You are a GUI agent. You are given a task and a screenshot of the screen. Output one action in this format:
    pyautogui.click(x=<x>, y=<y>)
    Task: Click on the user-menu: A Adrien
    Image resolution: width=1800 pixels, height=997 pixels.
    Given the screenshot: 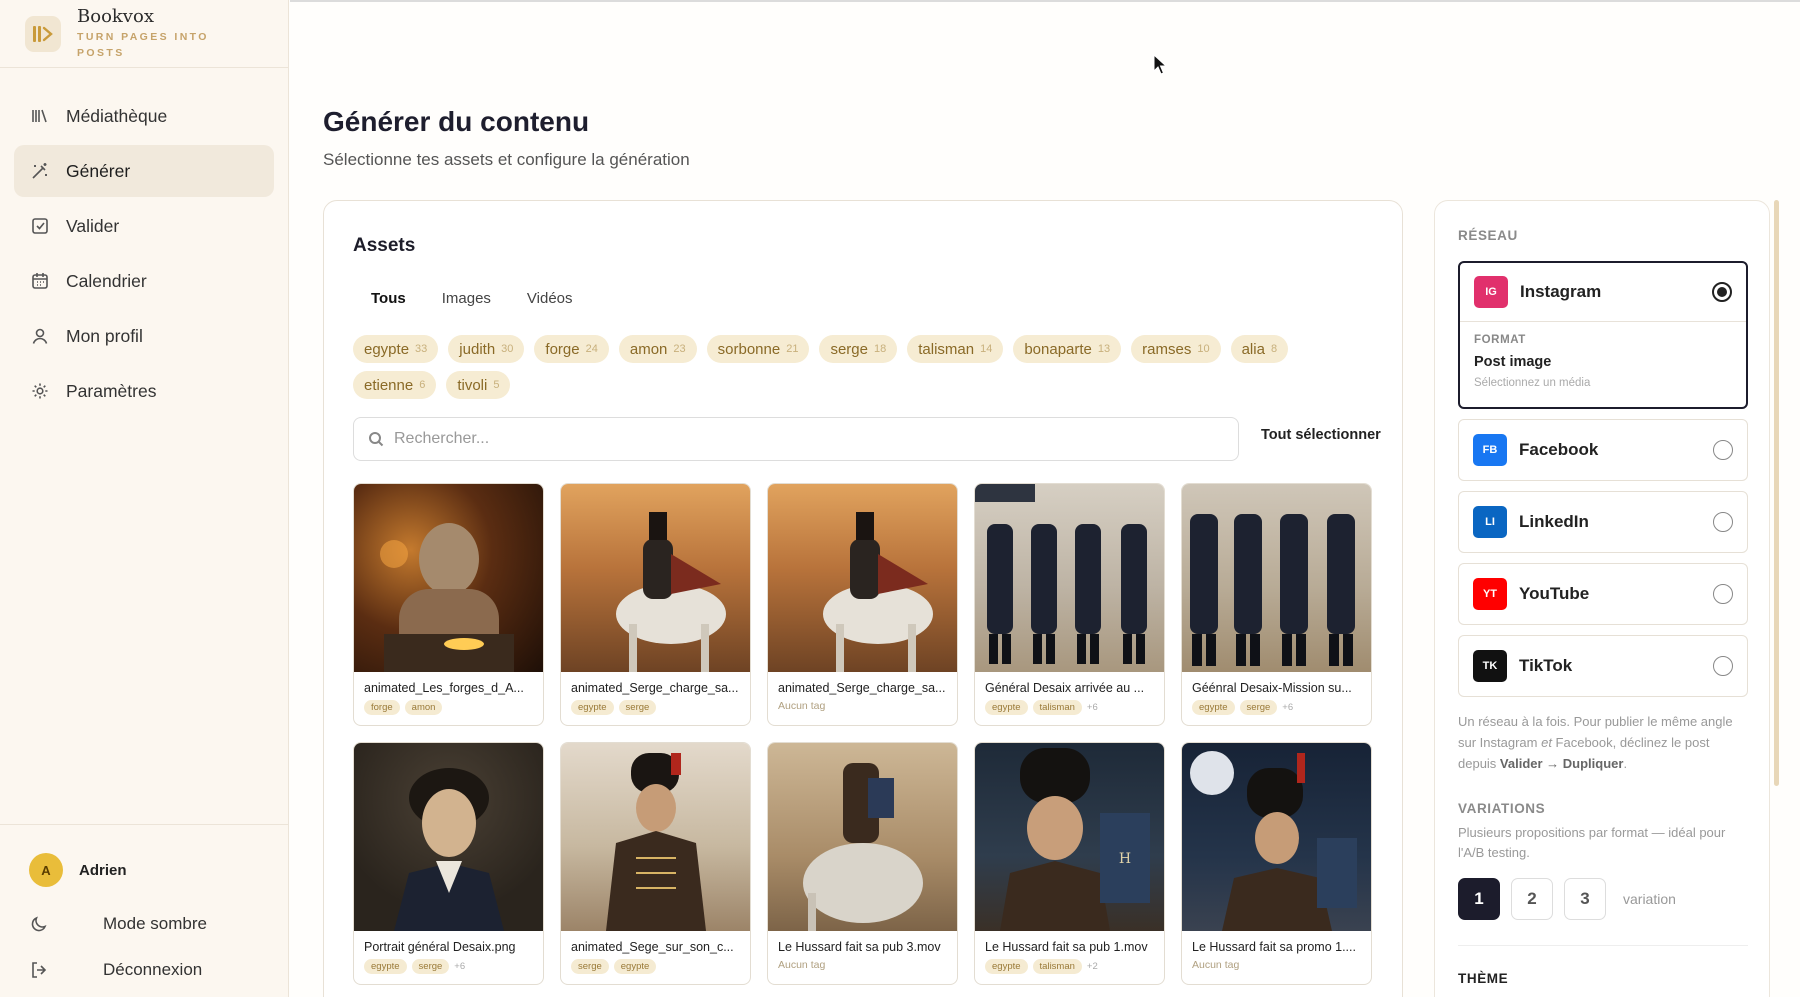 What is the action you would take?
    pyautogui.click(x=144, y=856)
    